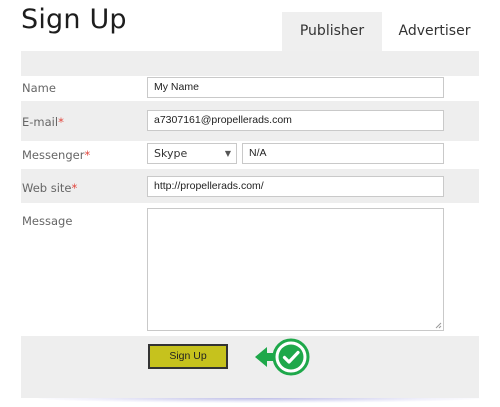  I want to click on tab-advertiser: Advertiser, so click(434, 31).